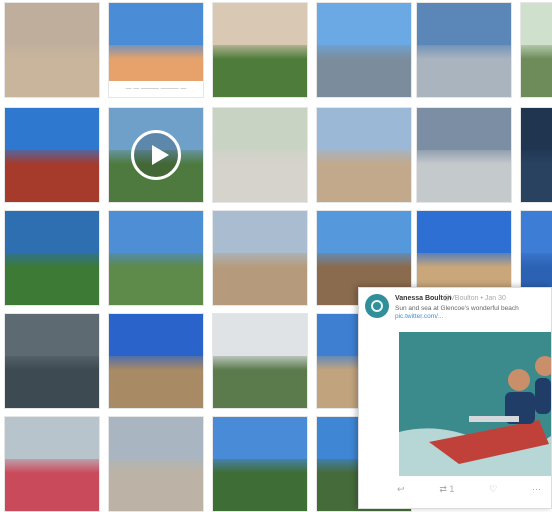 The height and width of the screenshot is (512, 552). I want to click on tweet-body: Sun and sea at Glencoe's wonderful beach, so click(457, 308).